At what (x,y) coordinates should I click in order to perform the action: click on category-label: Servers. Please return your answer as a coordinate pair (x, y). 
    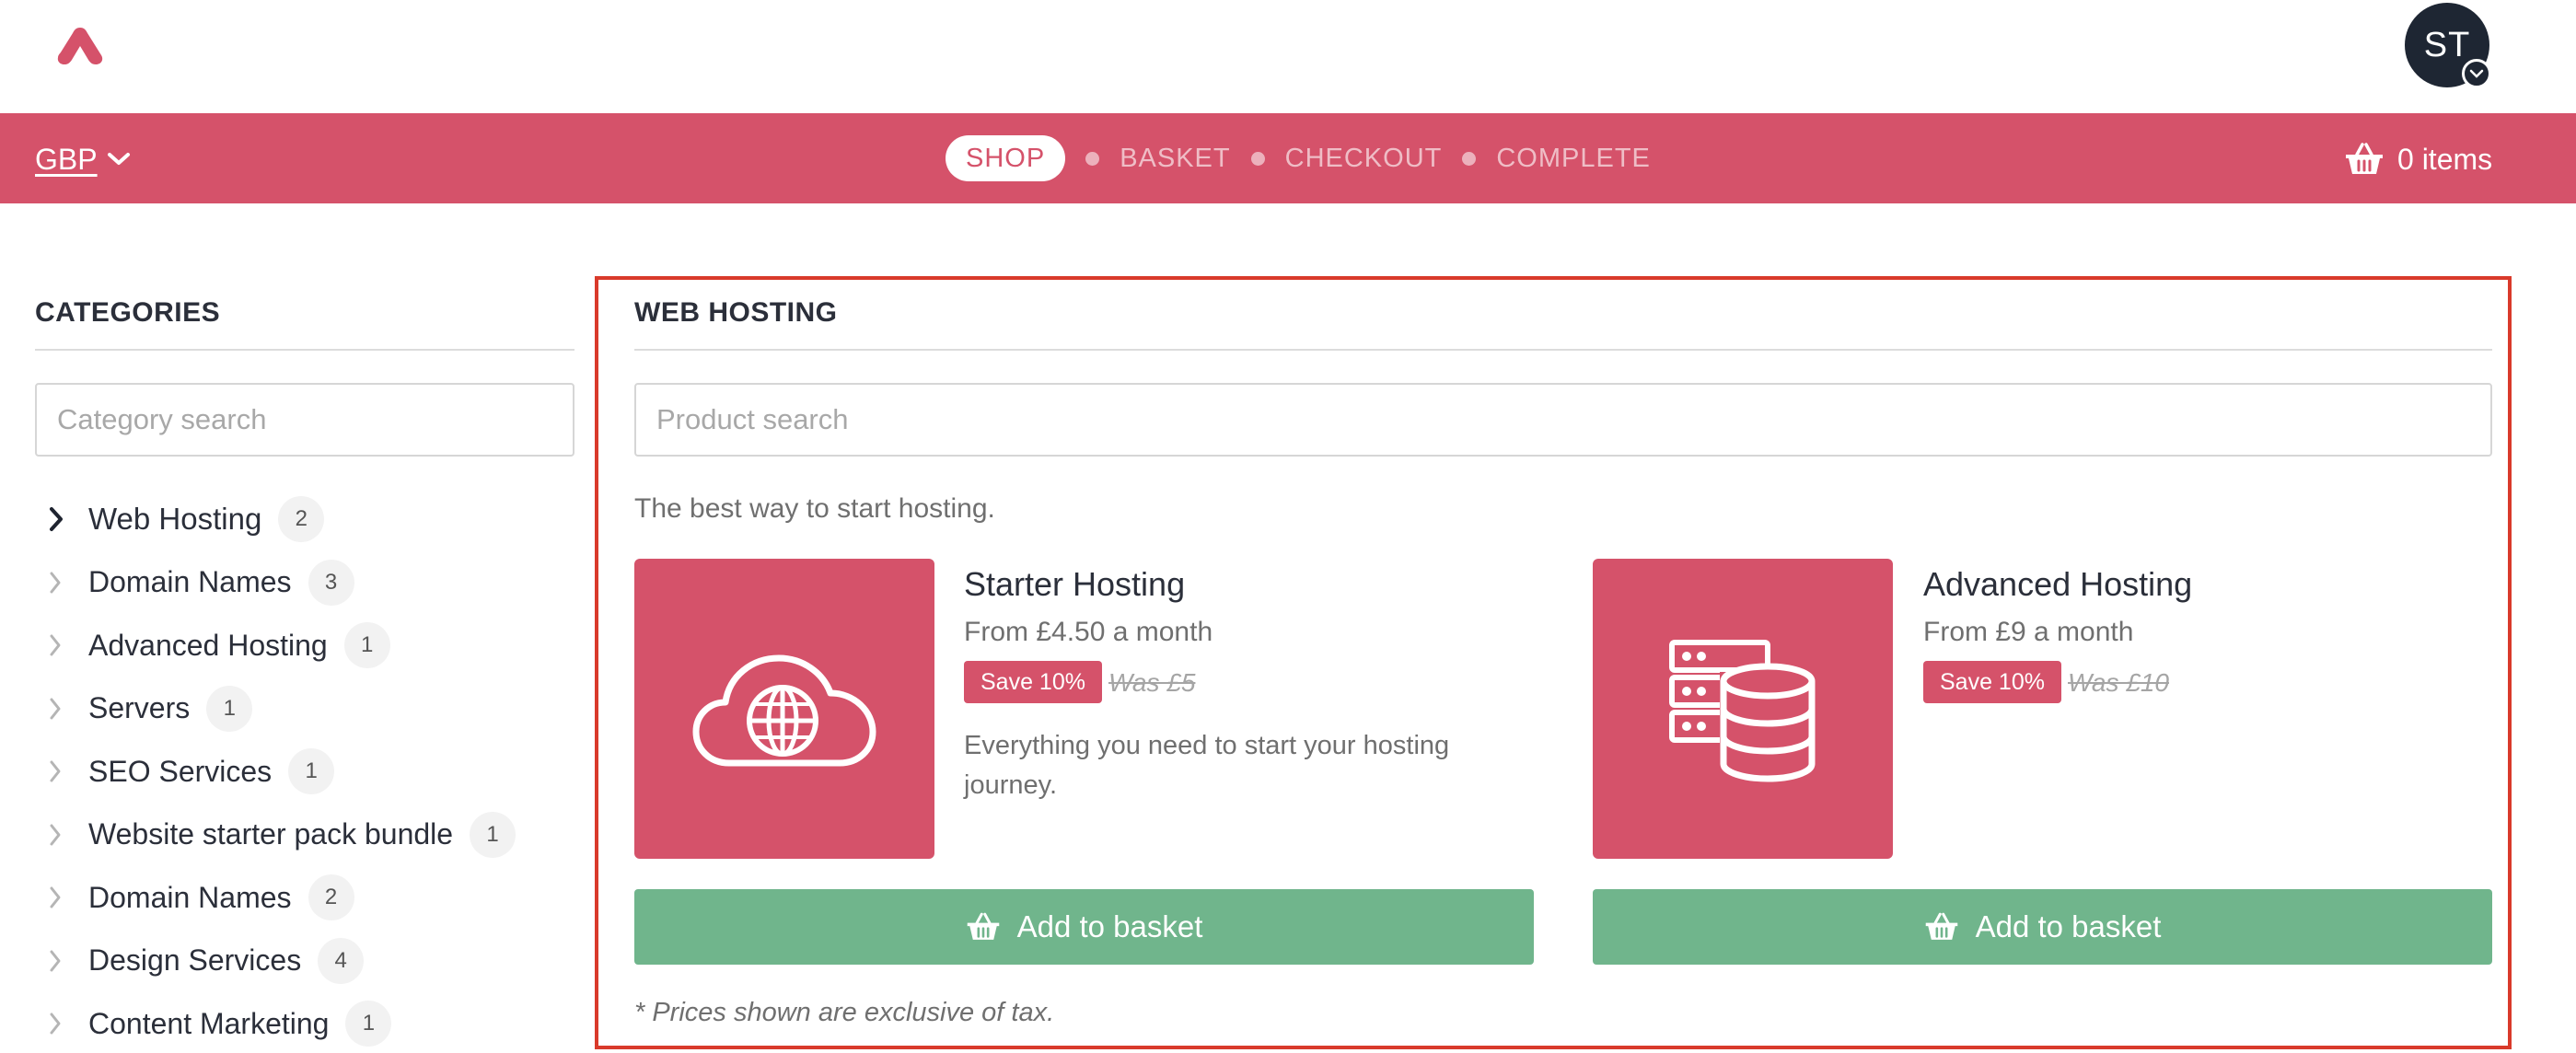
    Looking at the image, I should click on (139, 708).